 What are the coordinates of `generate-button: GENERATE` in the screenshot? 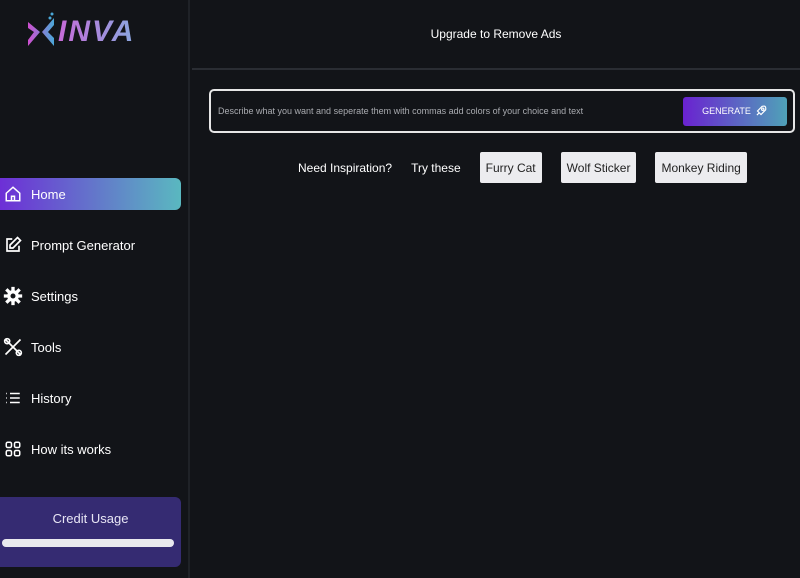 It's located at (735, 111).